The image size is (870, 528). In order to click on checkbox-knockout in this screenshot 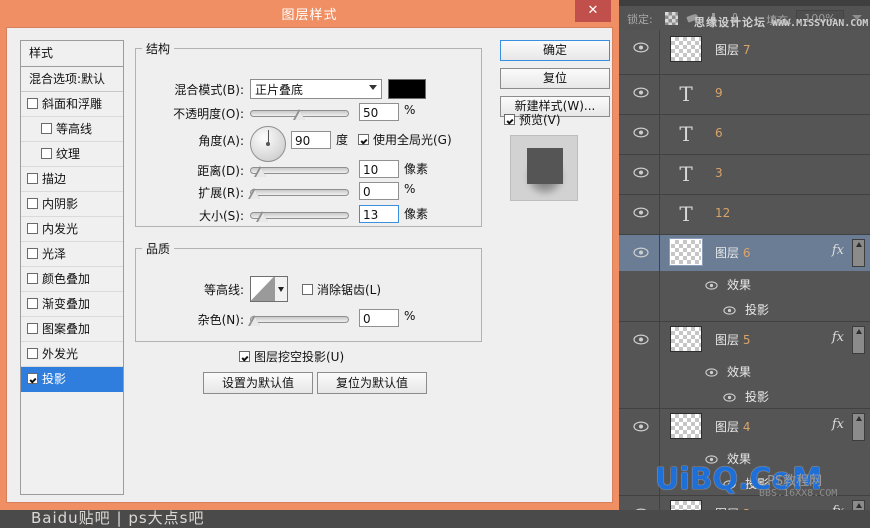, I will do `click(244, 356)`.